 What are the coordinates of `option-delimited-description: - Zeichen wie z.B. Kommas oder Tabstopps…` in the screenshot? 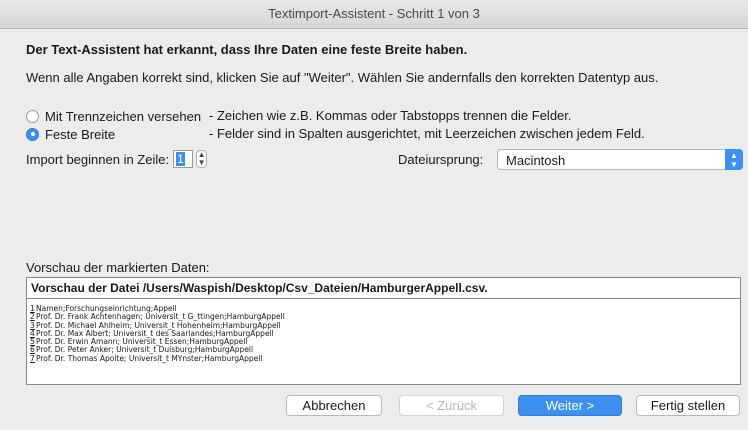 It's located at (390, 115).